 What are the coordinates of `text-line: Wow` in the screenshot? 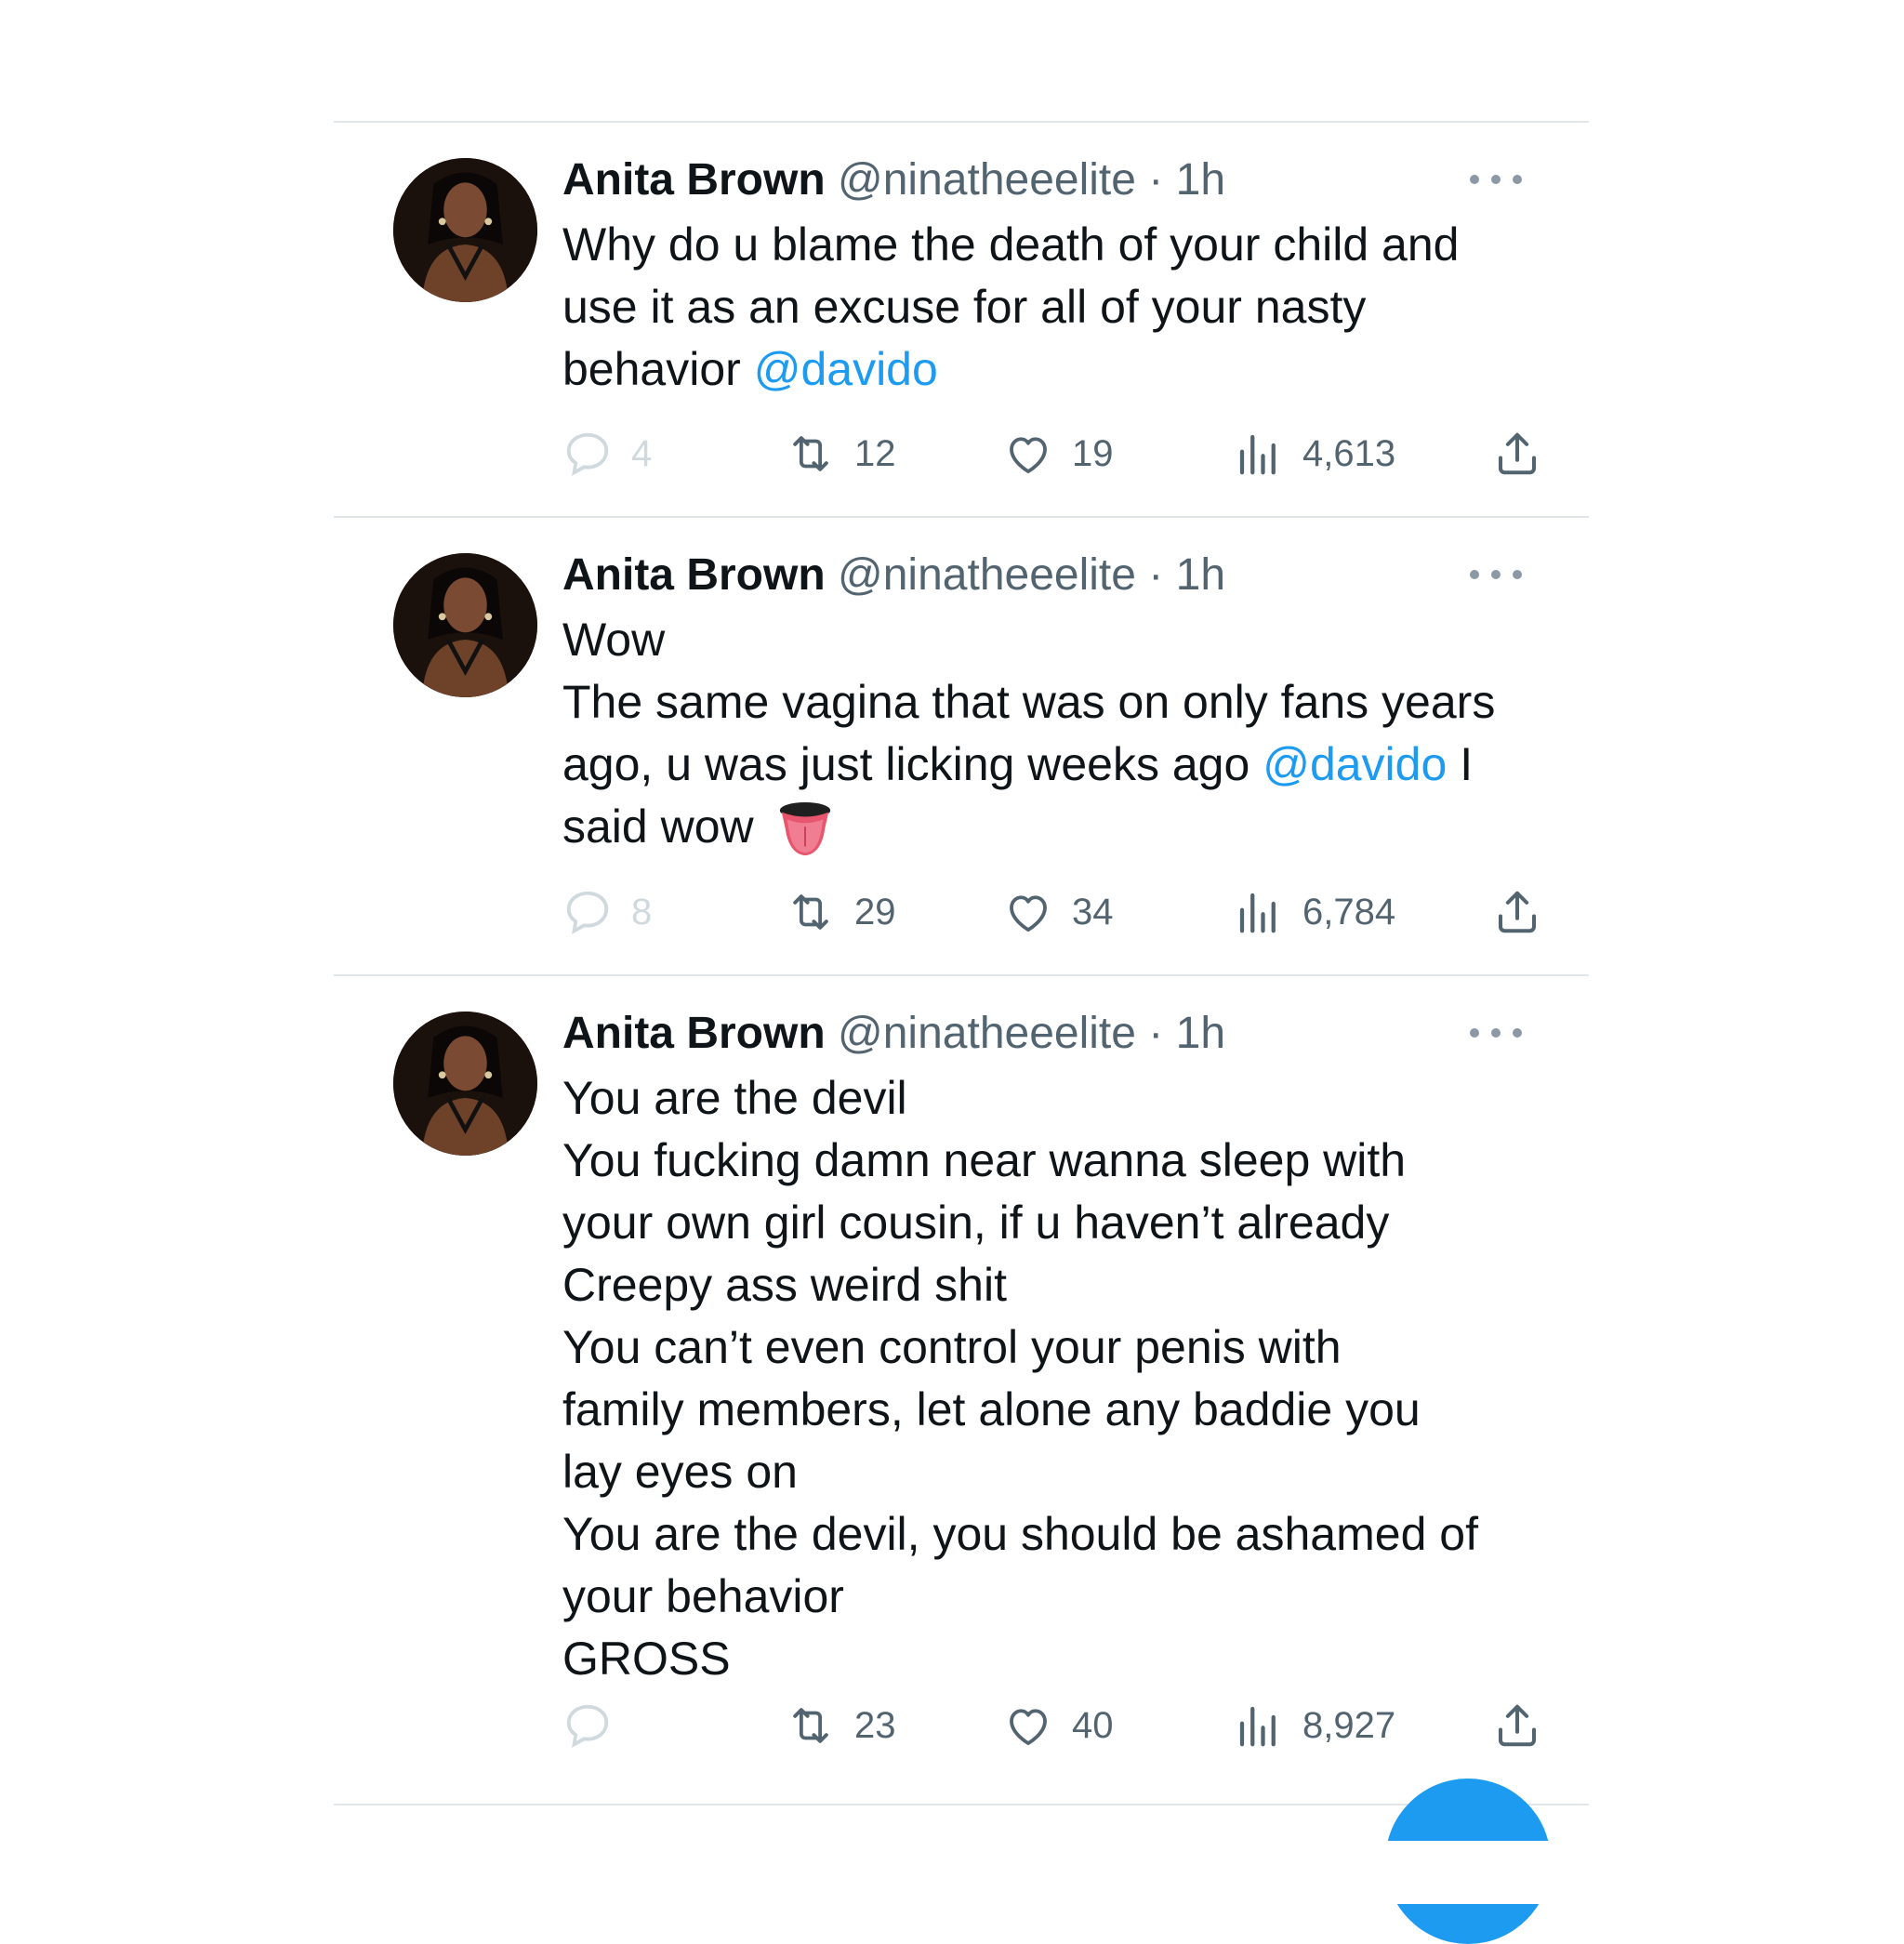 It's located at (614, 640).